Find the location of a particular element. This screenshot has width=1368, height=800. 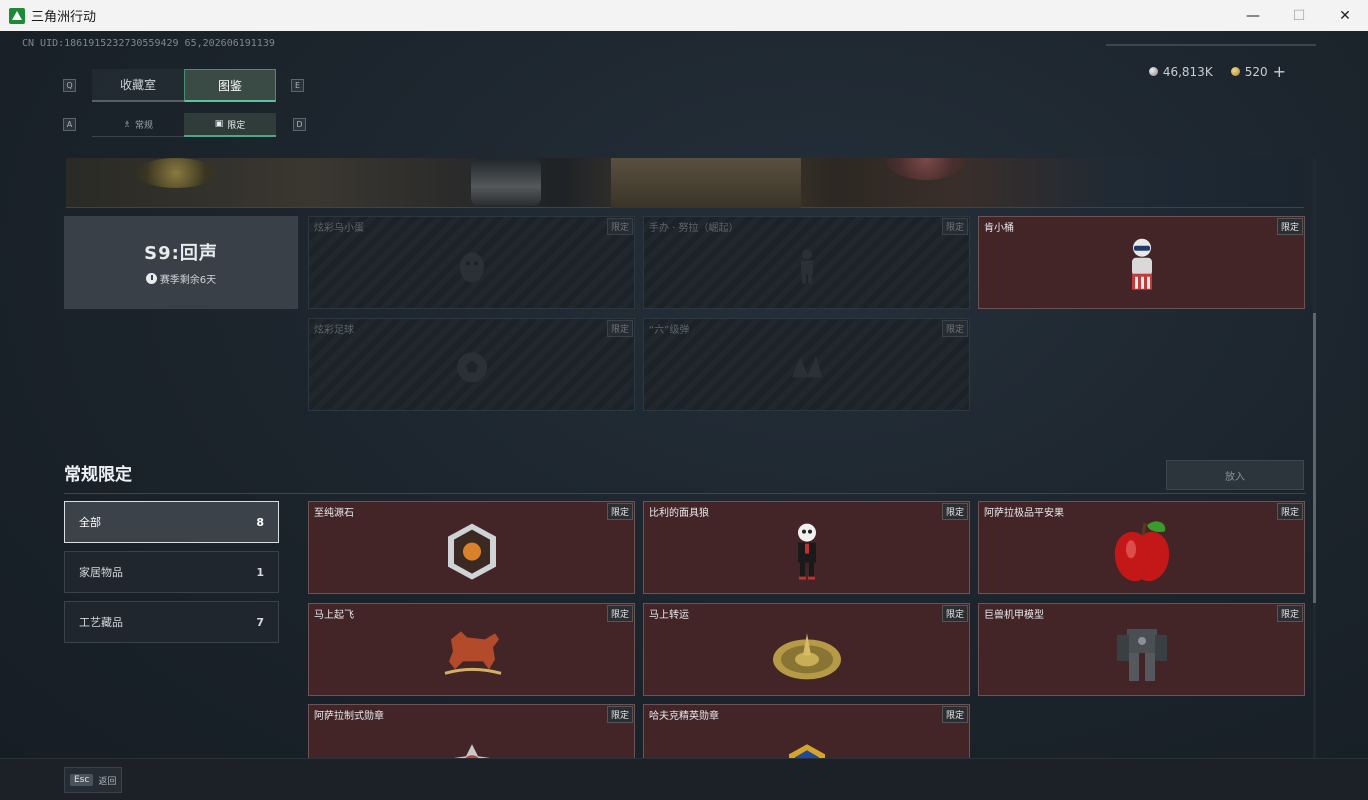

item-name: 马上起飞 is located at coordinates (334, 615).